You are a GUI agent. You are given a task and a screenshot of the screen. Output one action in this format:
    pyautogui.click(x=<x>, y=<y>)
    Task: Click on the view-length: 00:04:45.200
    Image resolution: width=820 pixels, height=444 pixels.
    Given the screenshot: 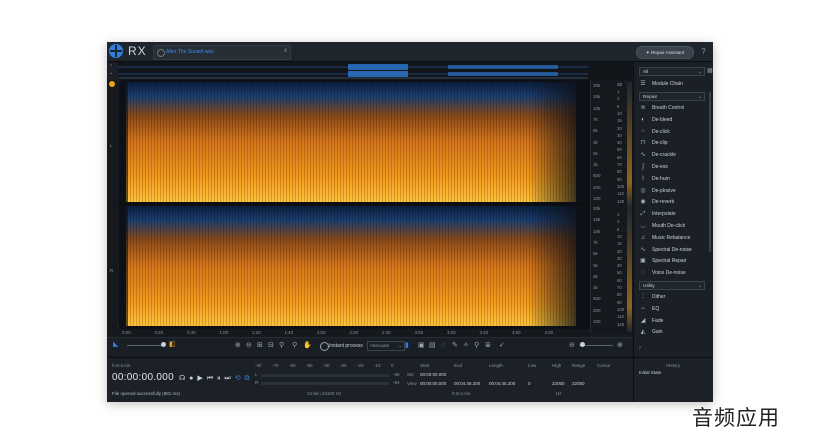 What is the action you would take?
    pyautogui.click(x=502, y=383)
    